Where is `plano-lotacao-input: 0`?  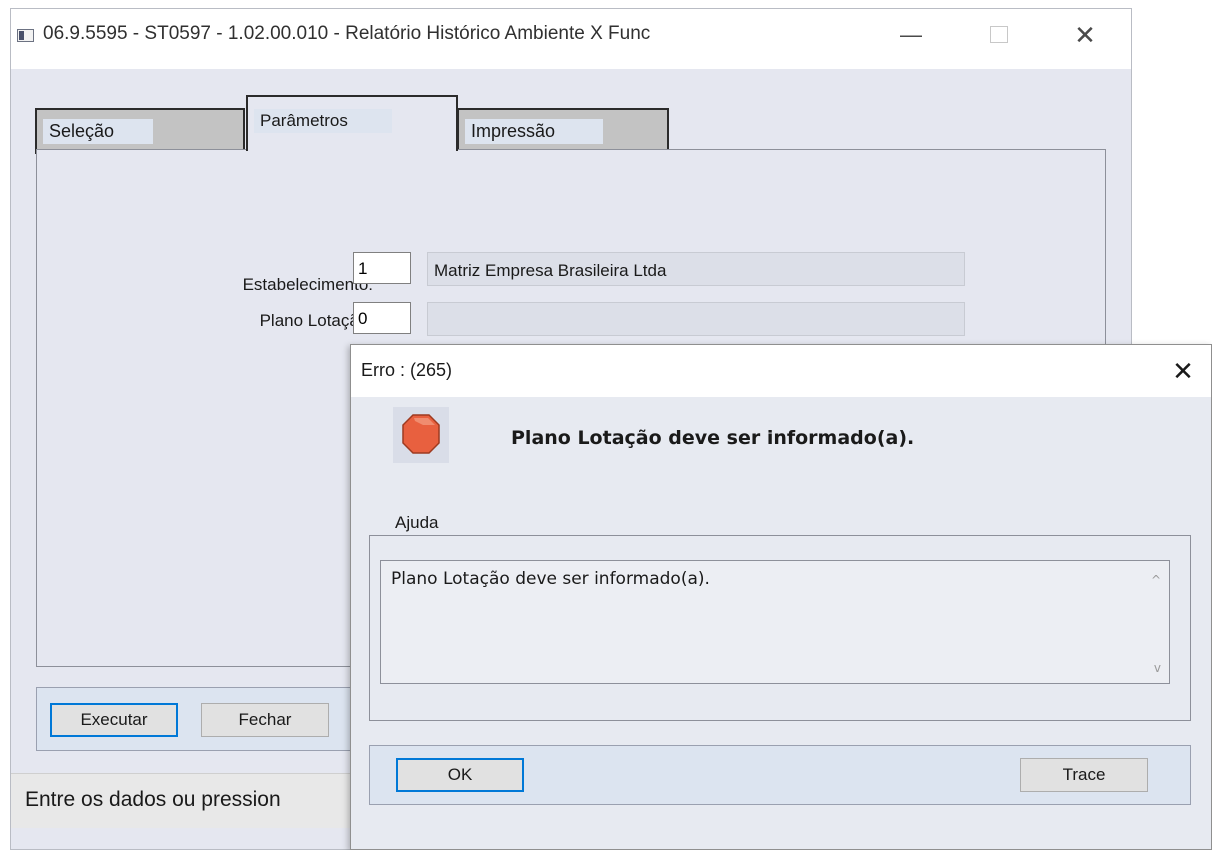
plano-lotacao-input: 0 is located at coordinates (382, 318).